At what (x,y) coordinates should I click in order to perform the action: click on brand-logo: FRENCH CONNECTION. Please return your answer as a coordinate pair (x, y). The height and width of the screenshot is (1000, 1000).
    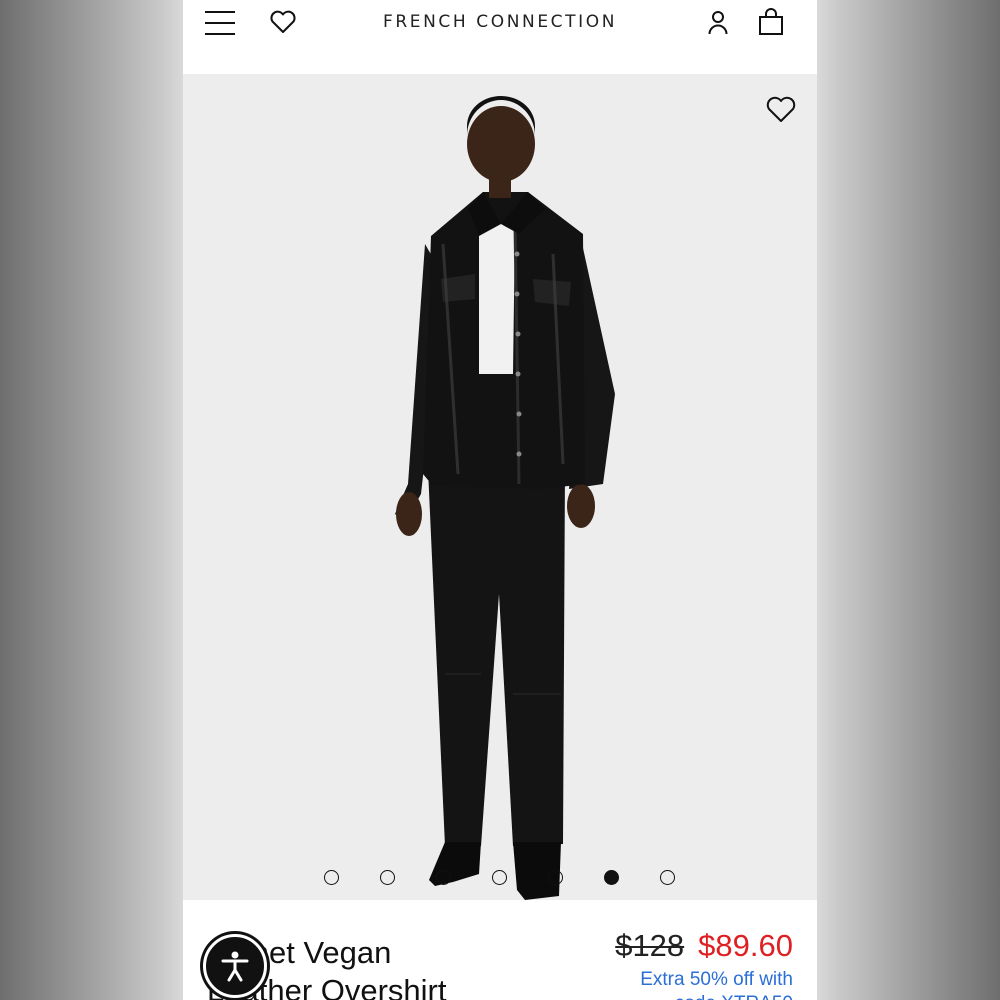
    Looking at the image, I should click on (500, 22).